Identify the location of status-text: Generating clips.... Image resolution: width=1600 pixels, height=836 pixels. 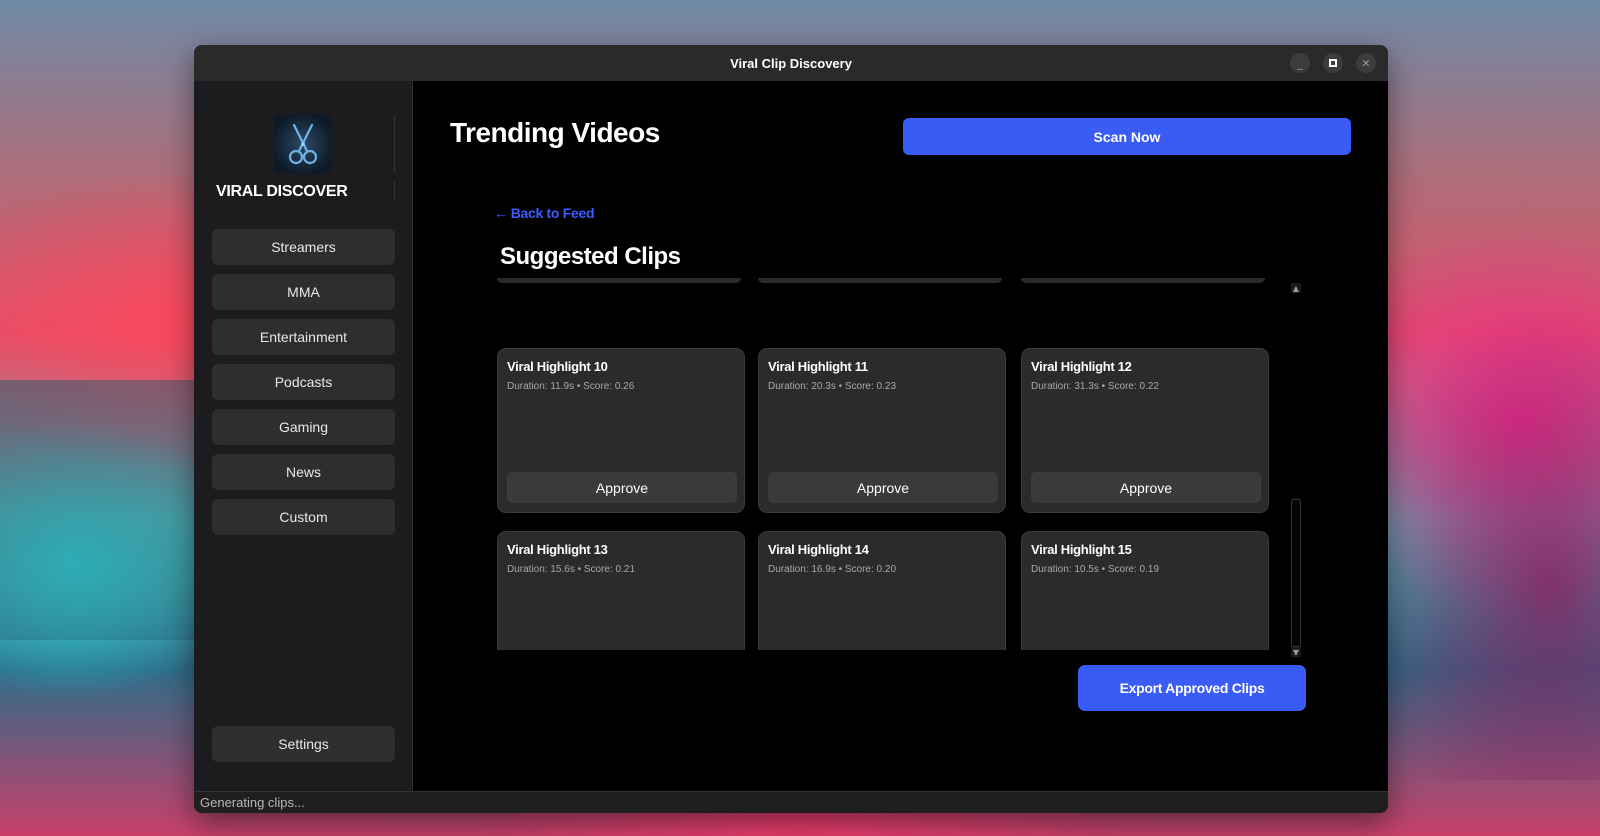
(252, 802).